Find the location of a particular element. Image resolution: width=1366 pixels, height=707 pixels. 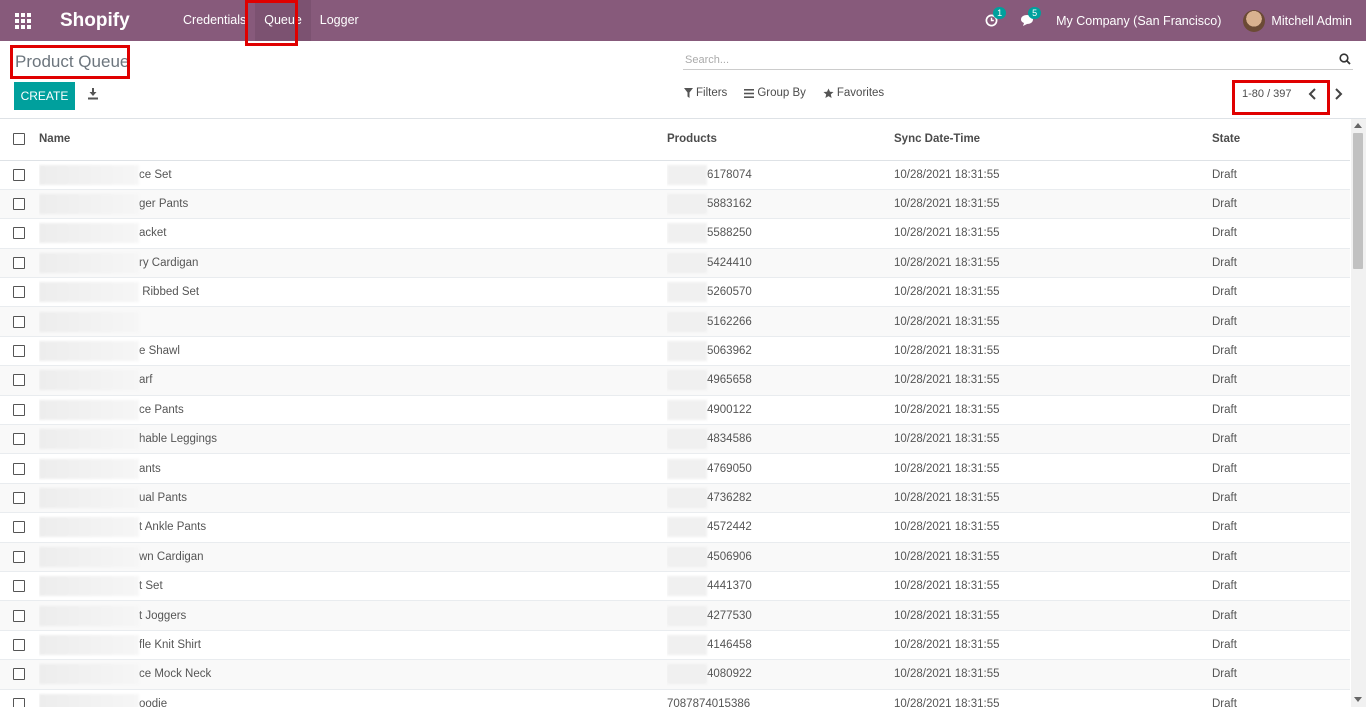

column-header-sync-date: Sync Date-Time is located at coordinates (1053, 140).